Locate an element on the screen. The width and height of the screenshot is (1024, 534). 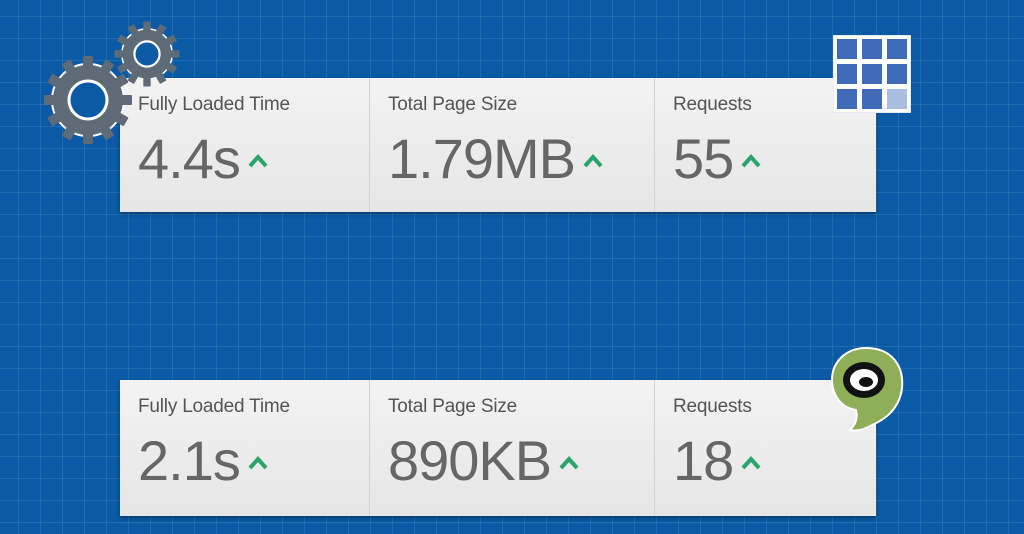
fully-loaded-time-metric: Fully Loaded Time 2.1s is located at coordinates (245, 448).